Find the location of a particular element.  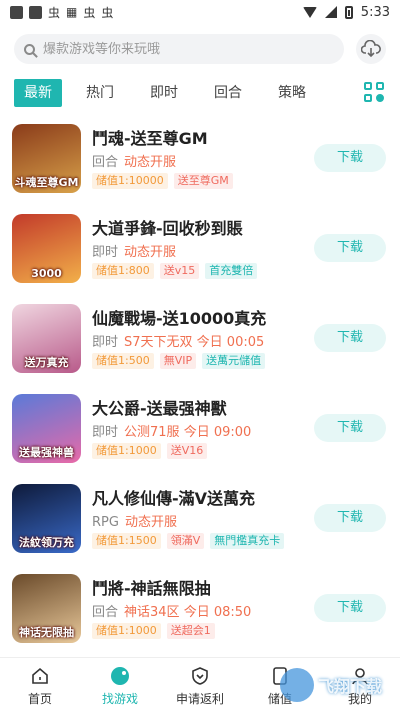

search-input is located at coordinates (178, 49).